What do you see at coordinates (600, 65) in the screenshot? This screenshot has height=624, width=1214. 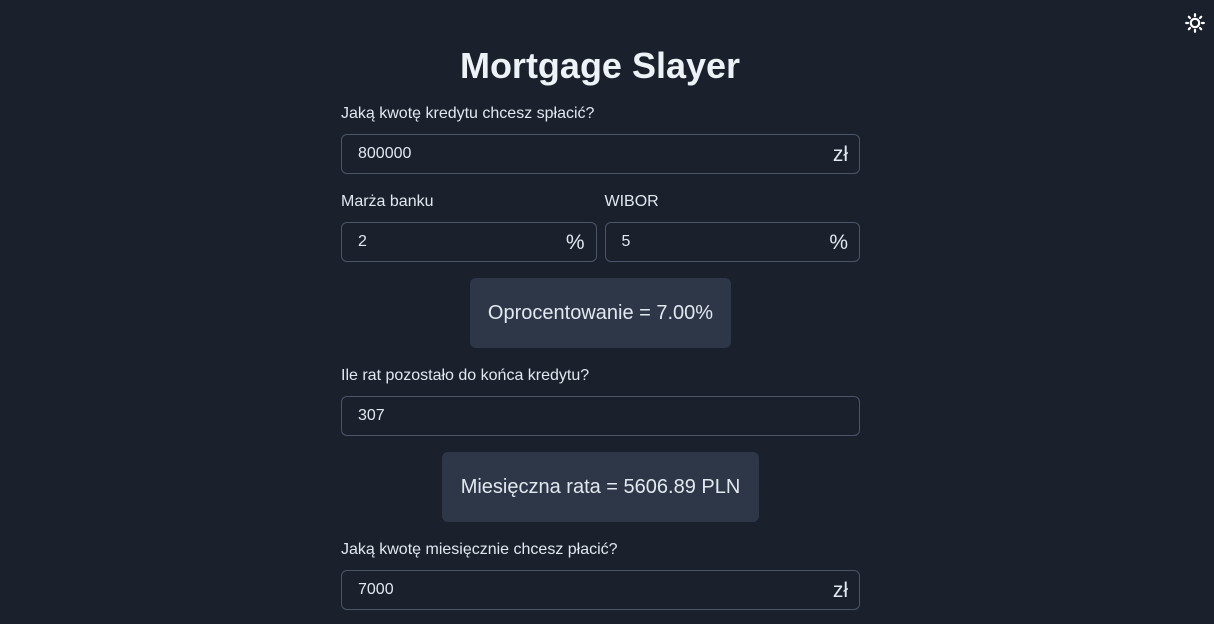 I see `page-title: Mortgage Slayer` at bounding box center [600, 65].